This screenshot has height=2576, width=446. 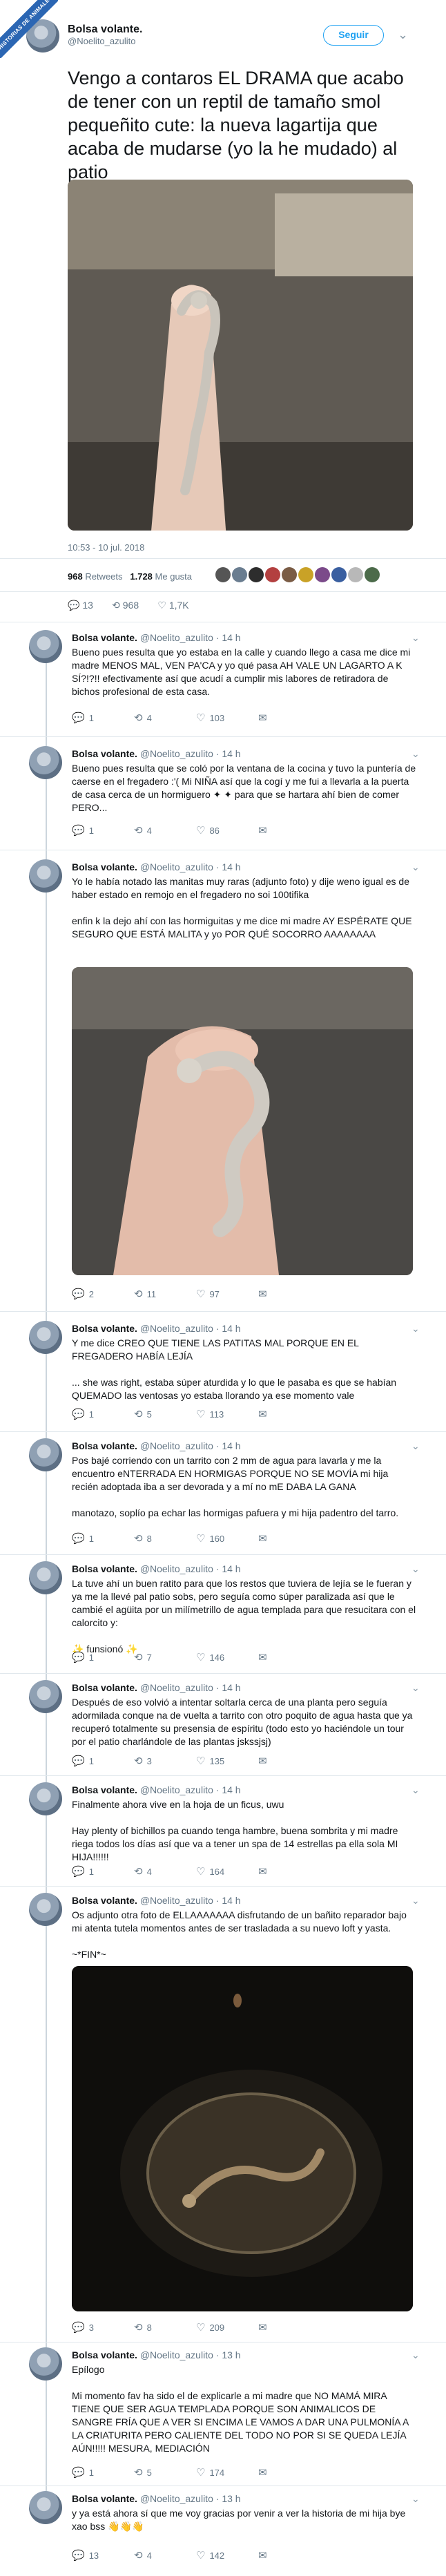 What do you see at coordinates (172, 605) in the screenshot?
I see `like-button: ♡ 1,7K` at bounding box center [172, 605].